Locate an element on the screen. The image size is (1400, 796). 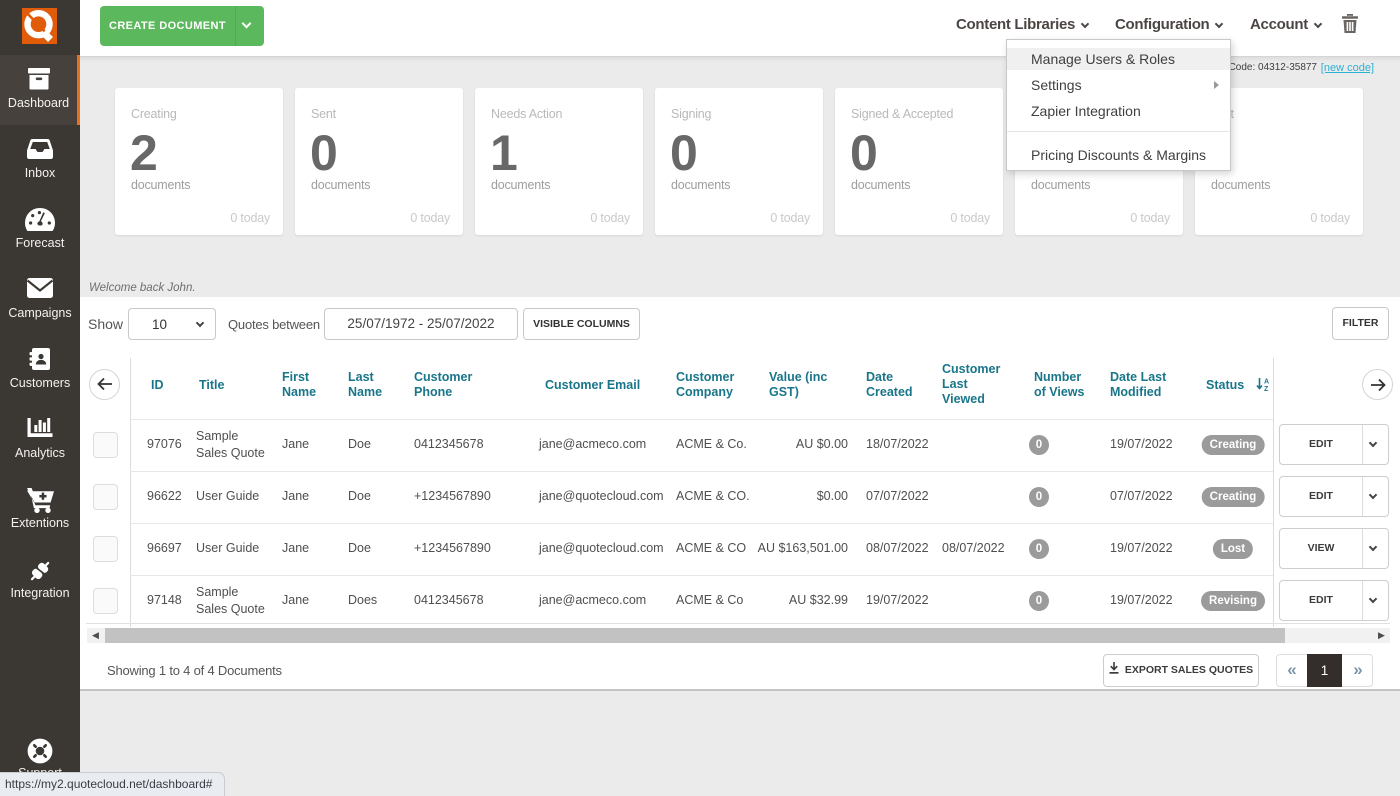
svg-text: A is located at coordinates (1266, 382).